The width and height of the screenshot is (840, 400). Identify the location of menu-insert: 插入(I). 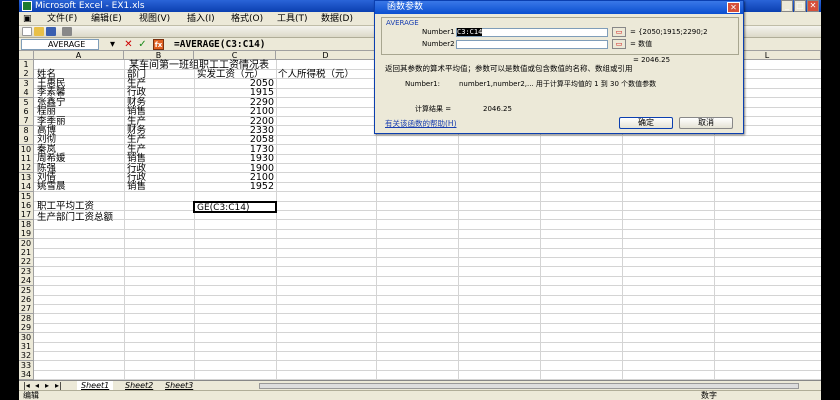
(201, 19).